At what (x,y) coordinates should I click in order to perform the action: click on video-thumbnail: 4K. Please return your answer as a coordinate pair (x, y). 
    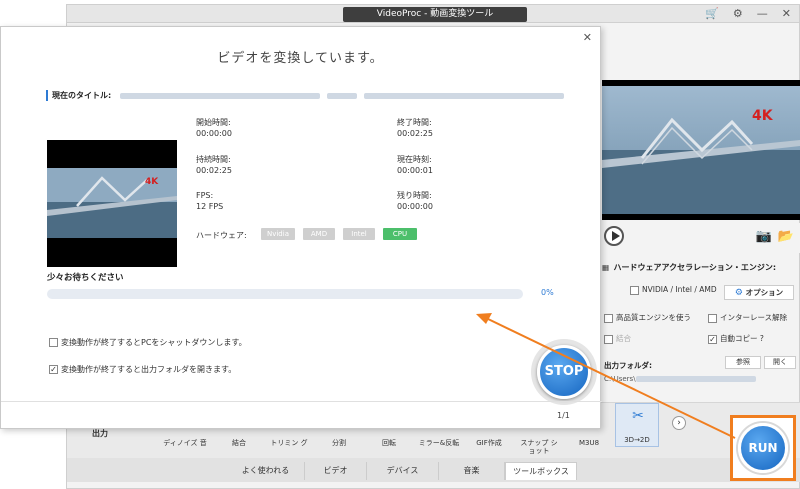
    Looking at the image, I should click on (112, 203).